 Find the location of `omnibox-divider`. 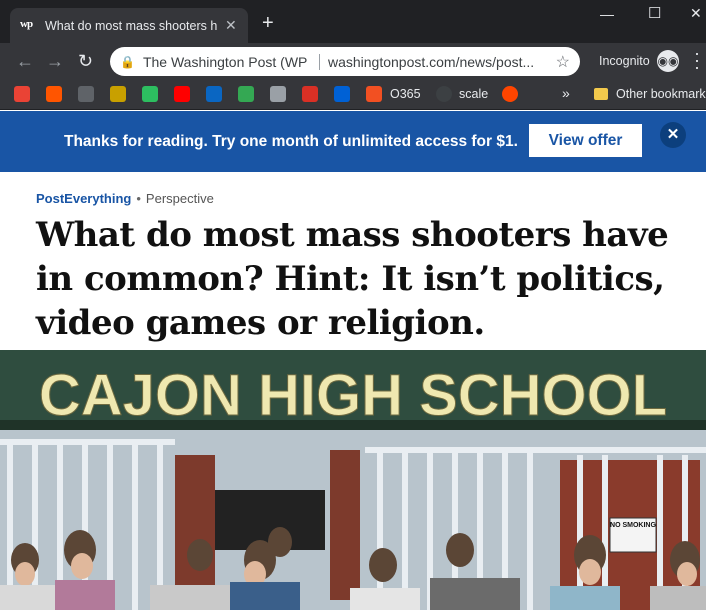

omnibox-divider is located at coordinates (319, 61).